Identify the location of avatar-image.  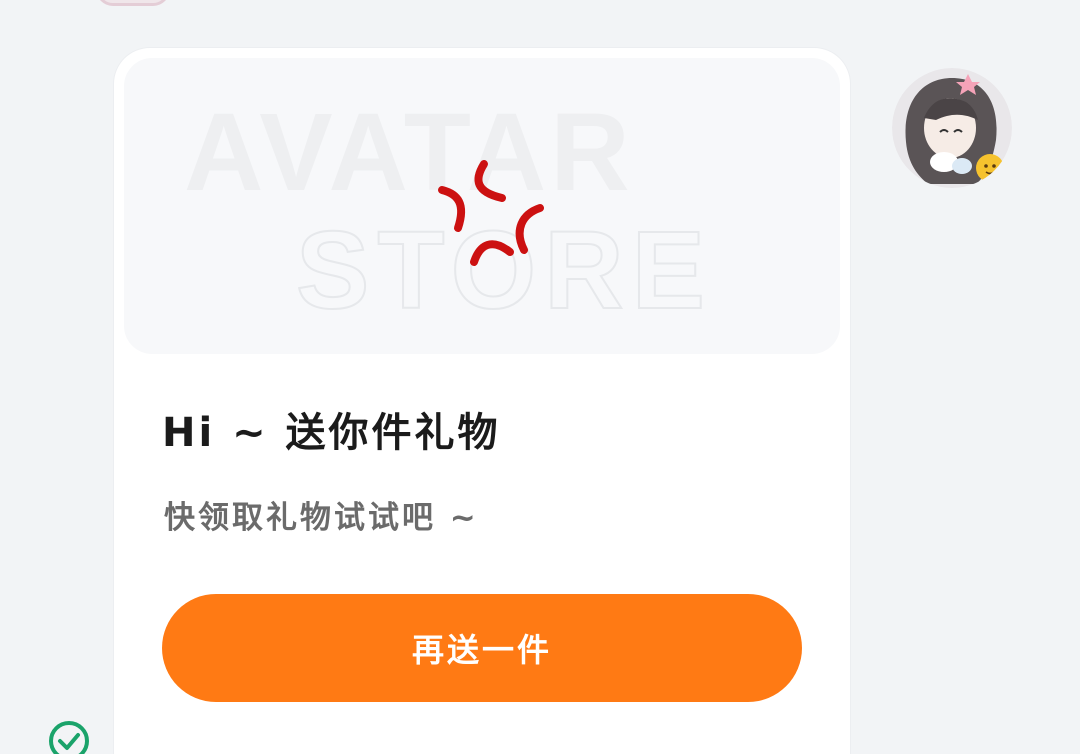
(952, 128).